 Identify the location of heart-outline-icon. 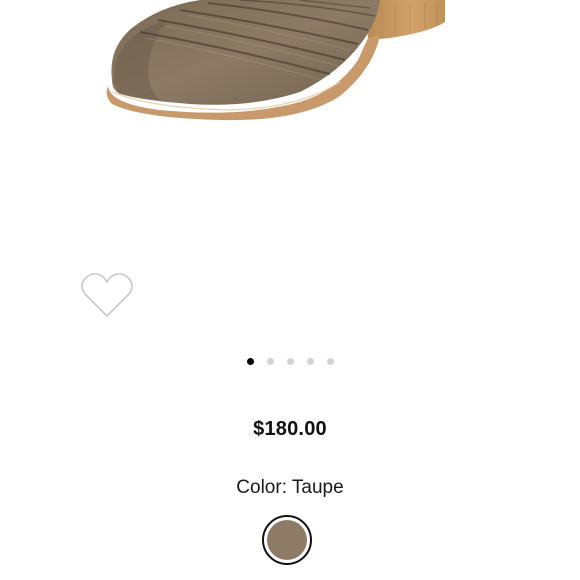
(107, 295).